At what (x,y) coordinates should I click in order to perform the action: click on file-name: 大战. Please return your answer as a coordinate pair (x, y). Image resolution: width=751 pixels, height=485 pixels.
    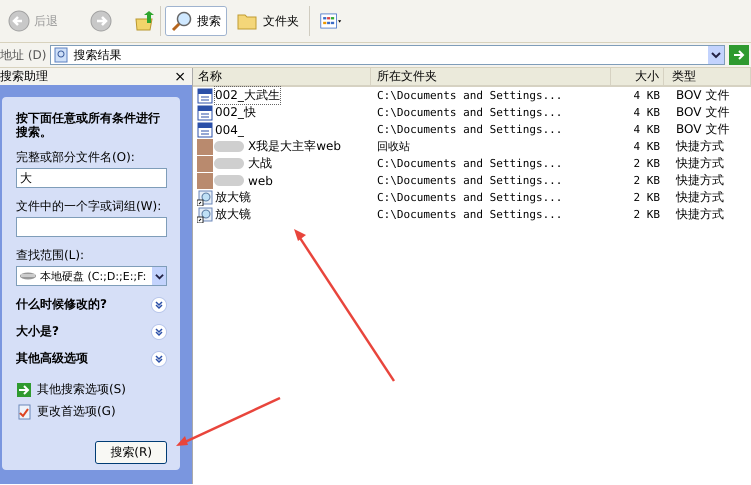
    Looking at the image, I should click on (260, 163).